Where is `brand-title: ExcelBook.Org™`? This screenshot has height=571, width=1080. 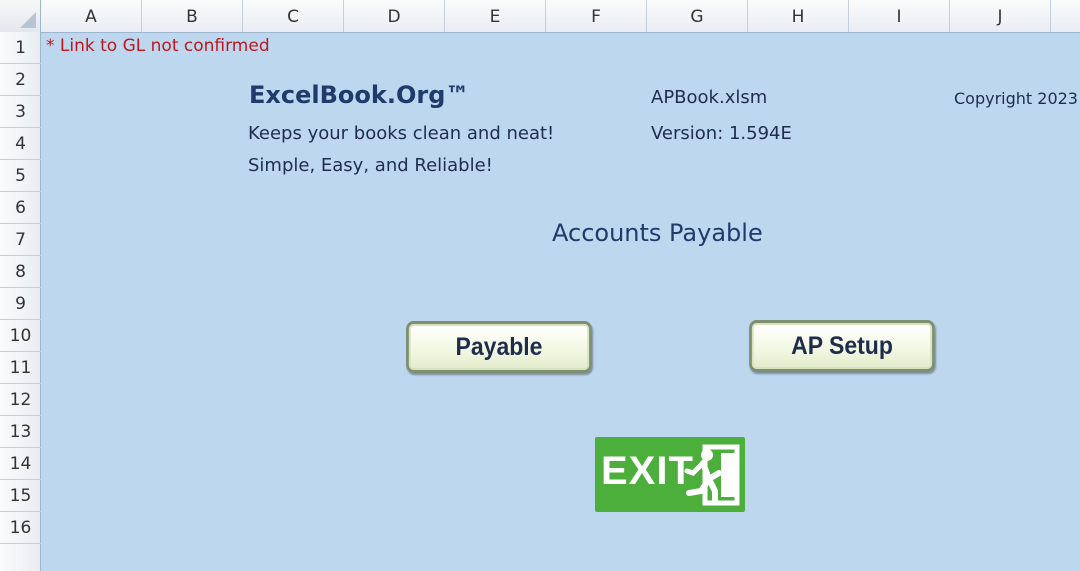 brand-title: ExcelBook.Org™ is located at coordinates (359, 95).